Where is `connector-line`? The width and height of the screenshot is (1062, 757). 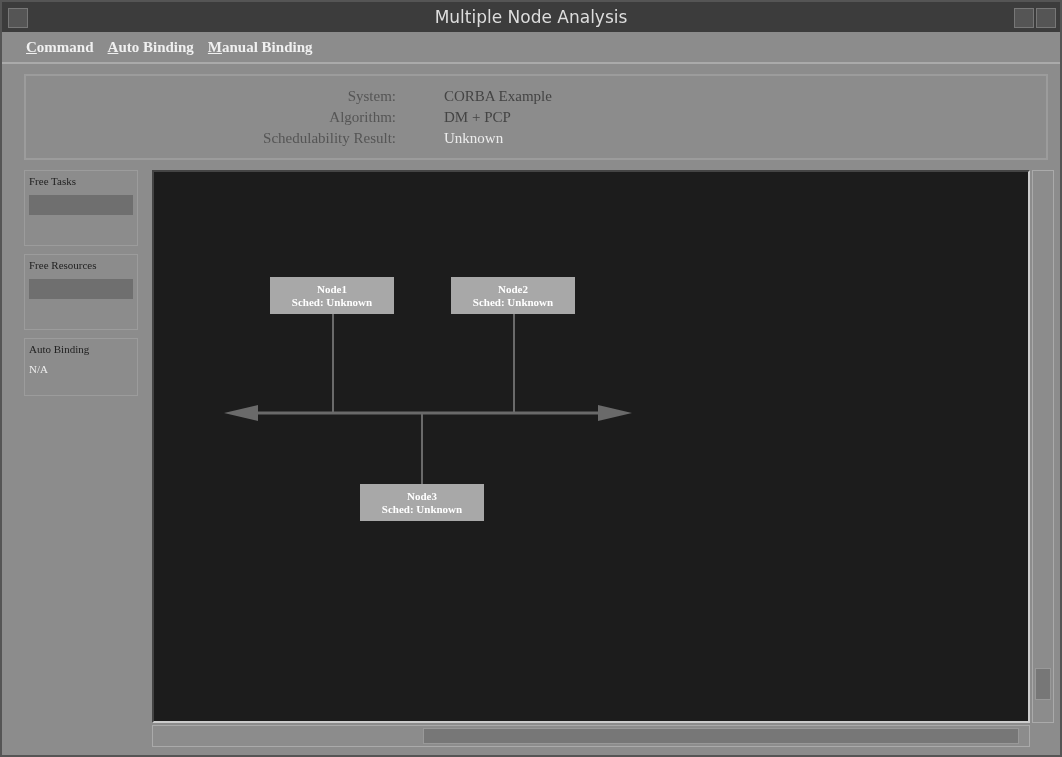 connector-line is located at coordinates (422, 449).